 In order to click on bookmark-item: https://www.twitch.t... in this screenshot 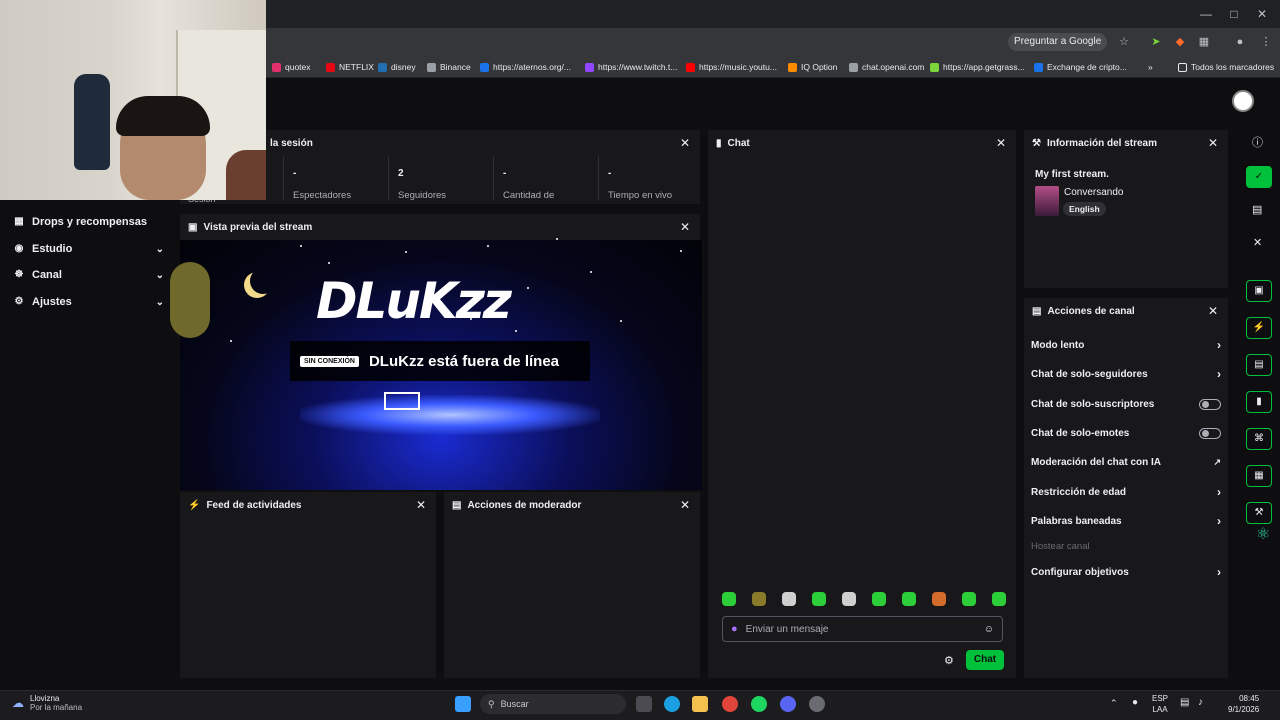, I will do `click(631, 67)`.